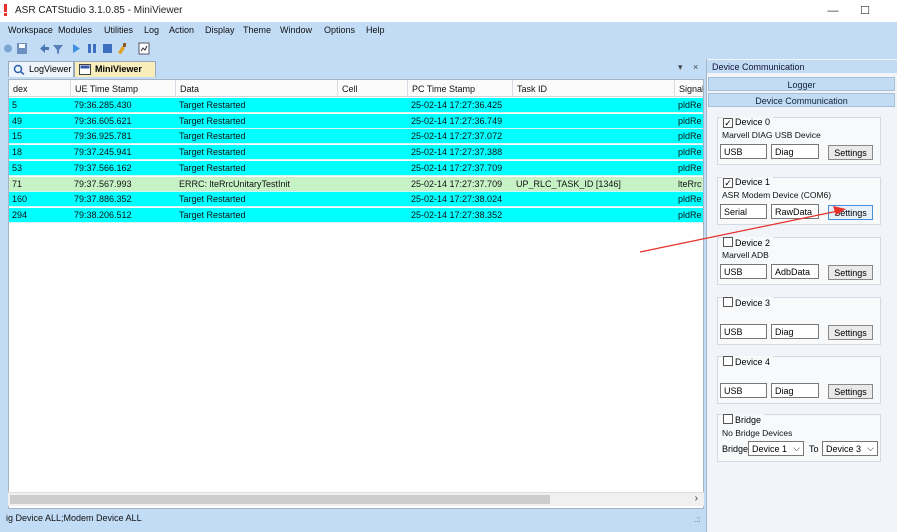  What do you see at coordinates (690, 120) in the screenshot?
I see `cell-signal: pldRe` at bounding box center [690, 120].